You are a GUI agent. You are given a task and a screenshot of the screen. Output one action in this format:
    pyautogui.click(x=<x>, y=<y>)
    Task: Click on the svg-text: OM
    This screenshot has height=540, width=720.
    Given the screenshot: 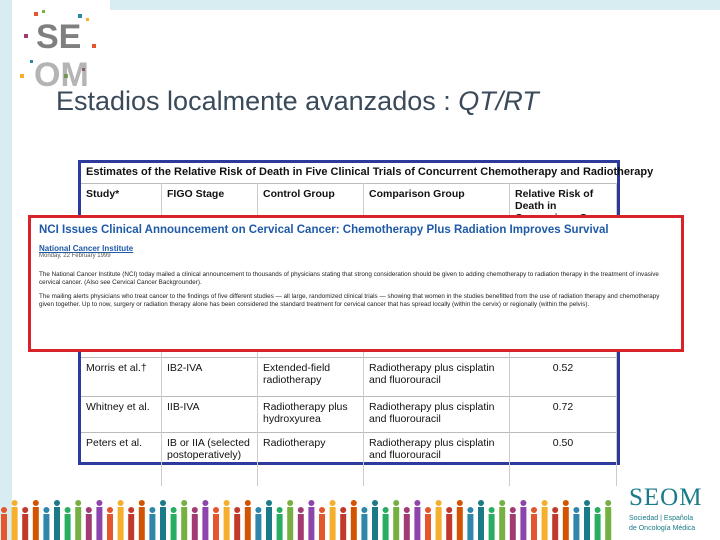 What is the action you would take?
    pyautogui.click(x=61, y=72)
    